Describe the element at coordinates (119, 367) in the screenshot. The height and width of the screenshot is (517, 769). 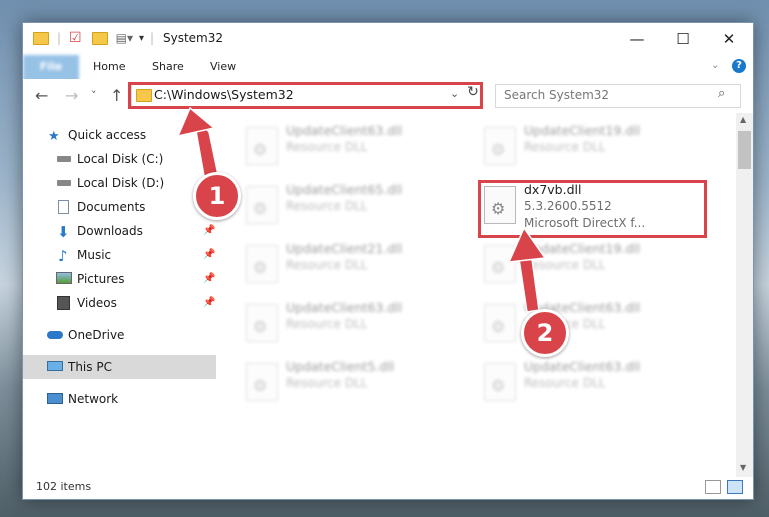
I see `sidebar-item-this-pc: This PC` at that location.